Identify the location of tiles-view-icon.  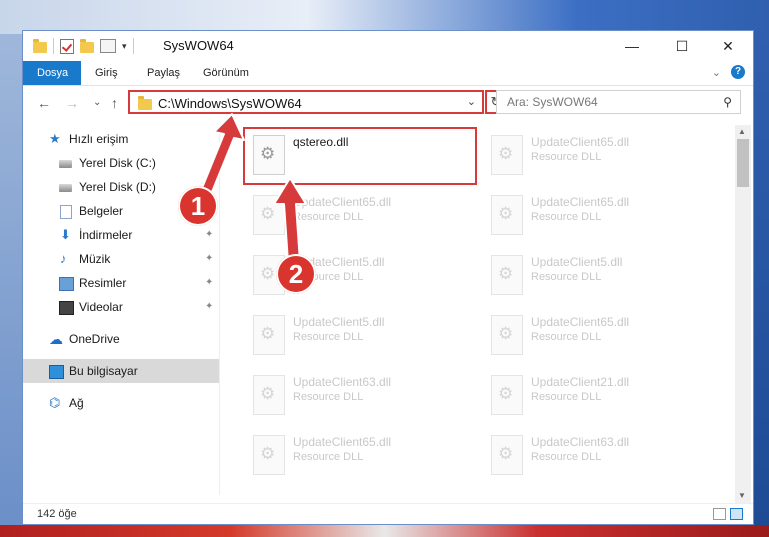
(736, 514).